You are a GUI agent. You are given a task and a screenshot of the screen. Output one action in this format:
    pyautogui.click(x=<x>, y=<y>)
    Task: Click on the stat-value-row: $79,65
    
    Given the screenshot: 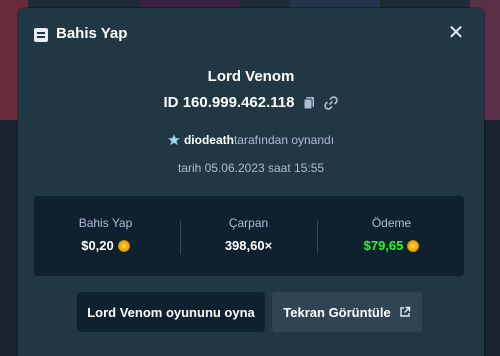 What is the action you would take?
    pyautogui.click(x=391, y=245)
    